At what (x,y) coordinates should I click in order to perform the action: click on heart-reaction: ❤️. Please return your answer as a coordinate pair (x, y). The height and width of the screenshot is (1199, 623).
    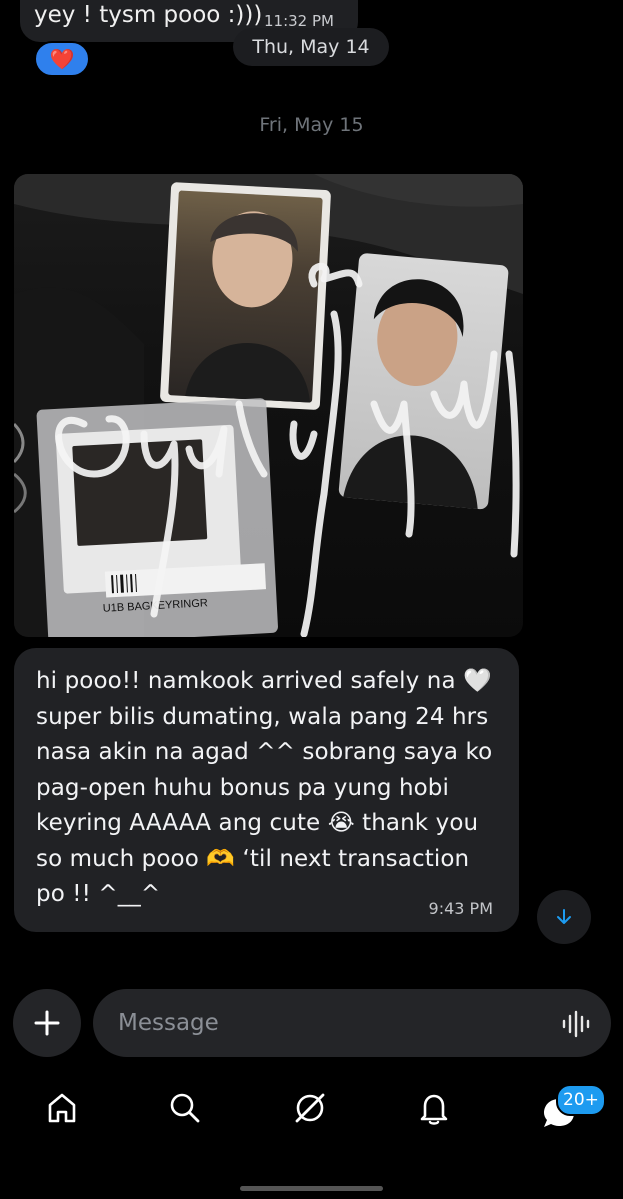
    Looking at the image, I should click on (62, 59).